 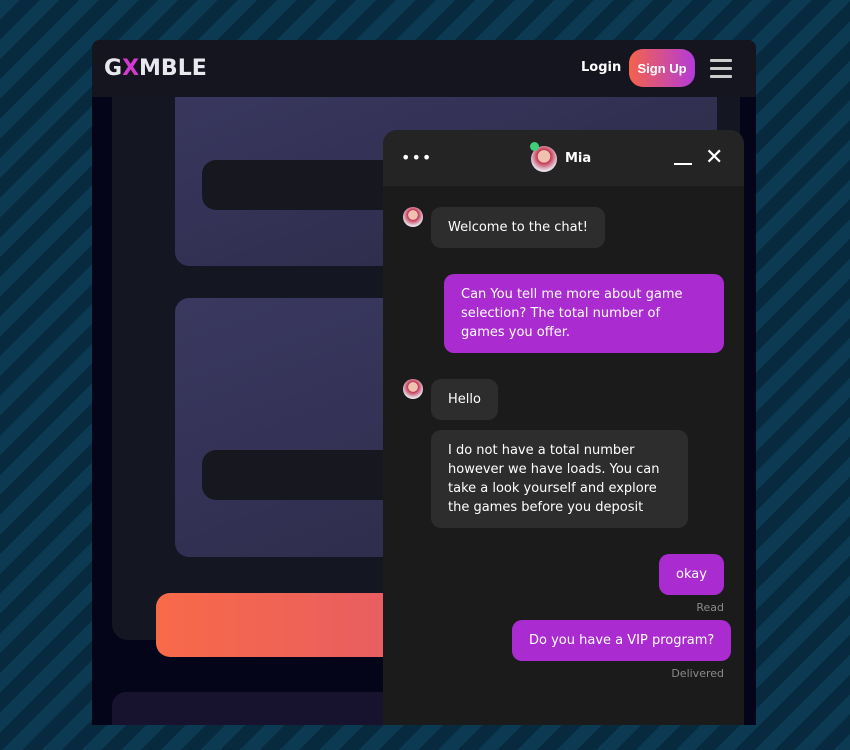 What do you see at coordinates (622, 640) in the screenshot?
I see `chat-message: Do you have a VIP program?` at bounding box center [622, 640].